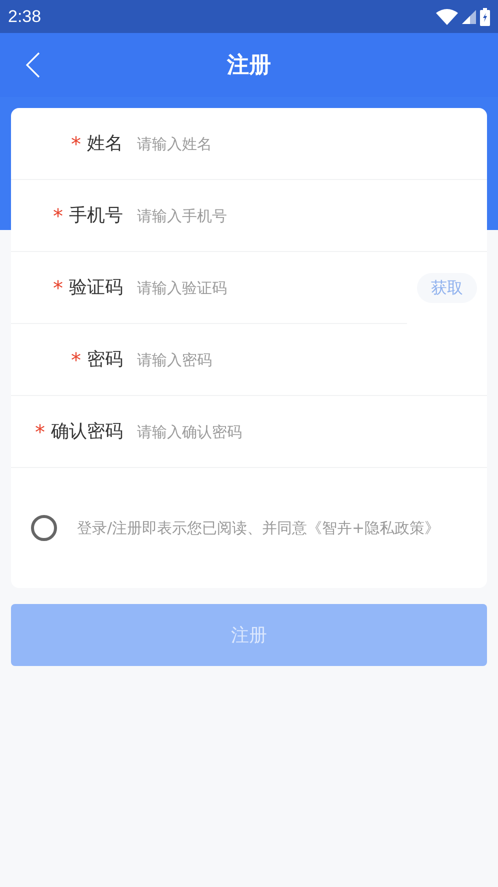 The height and width of the screenshot is (887, 498). Describe the element at coordinates (312, 144) in the screenshot. I see `input-field: 请输入姓名` at that location.